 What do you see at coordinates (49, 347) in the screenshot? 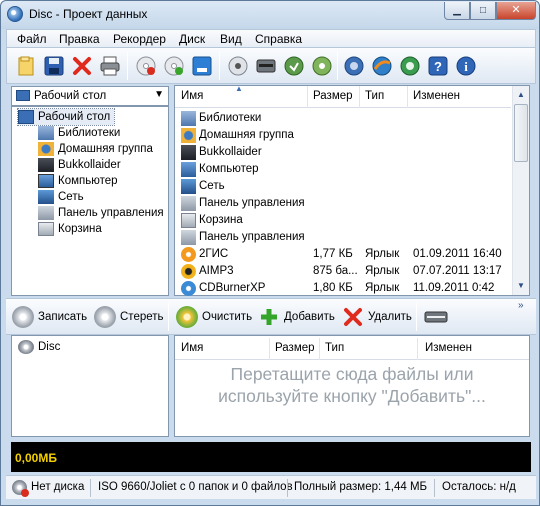
I see `tree-item-label: Disc` at bounding box center [49, 347].